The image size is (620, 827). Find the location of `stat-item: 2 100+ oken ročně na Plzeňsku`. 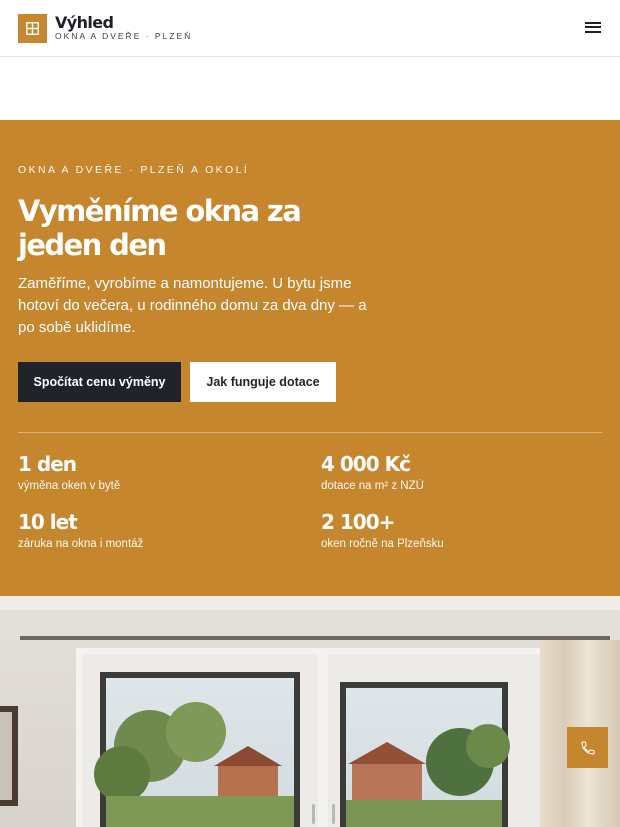

stat-item: 2 100+ oken ročně na Plzeňsku is located at coordinates (382, 530).